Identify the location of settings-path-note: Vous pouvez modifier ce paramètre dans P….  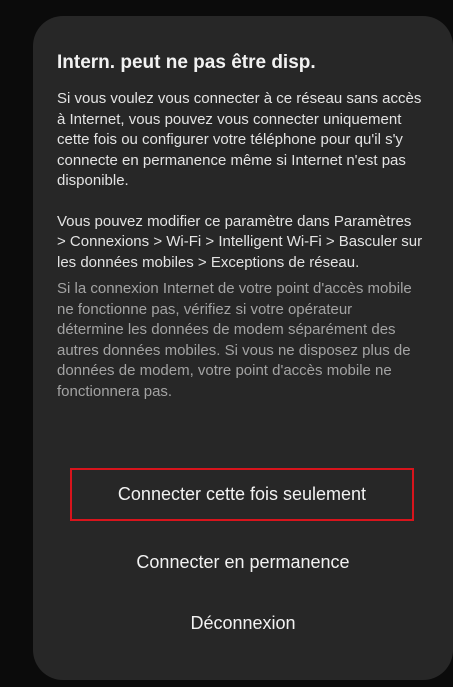
(240, 241).